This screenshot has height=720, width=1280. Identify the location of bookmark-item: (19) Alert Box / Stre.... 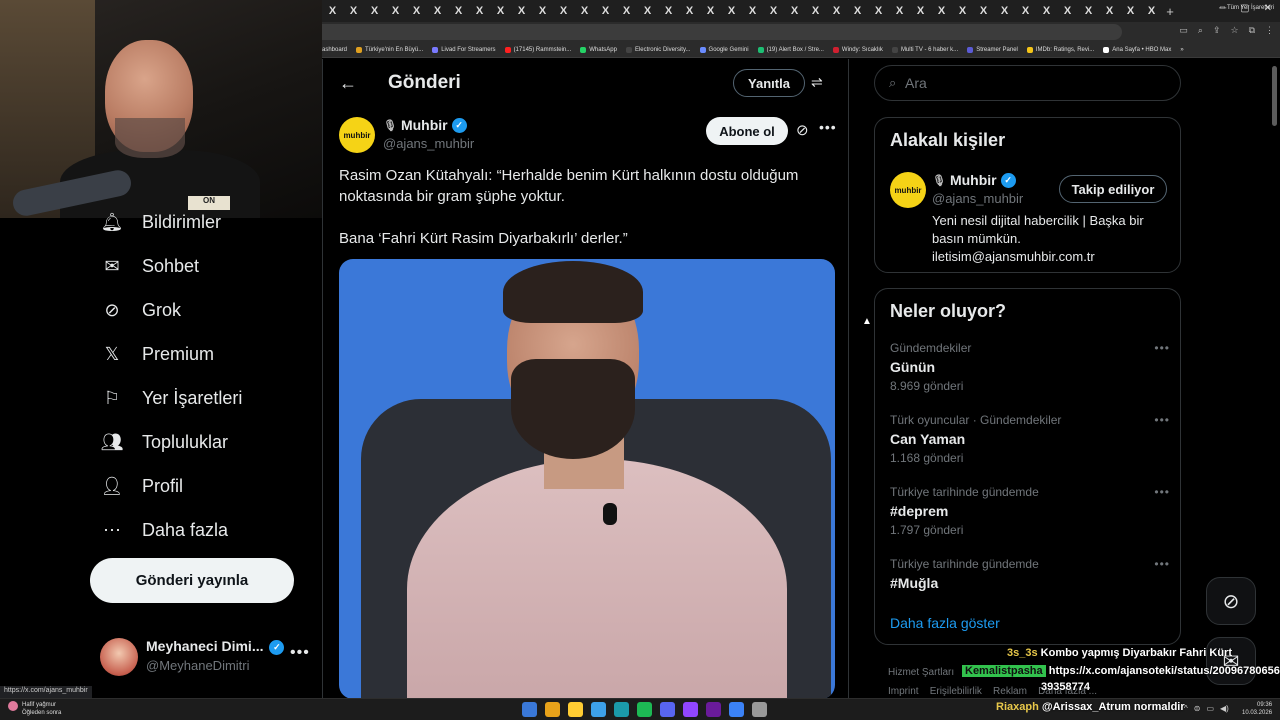
(790, 49).